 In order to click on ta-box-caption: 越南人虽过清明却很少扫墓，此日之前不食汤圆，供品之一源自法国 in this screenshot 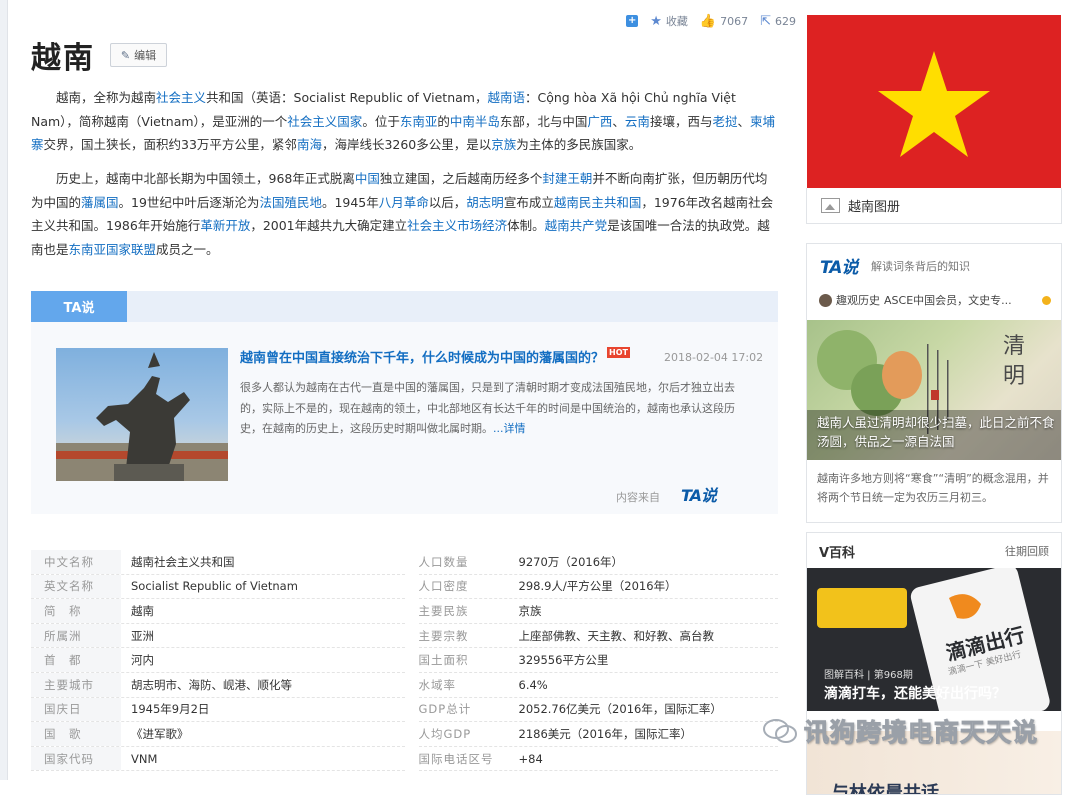, I will do `click(936, 432)`.